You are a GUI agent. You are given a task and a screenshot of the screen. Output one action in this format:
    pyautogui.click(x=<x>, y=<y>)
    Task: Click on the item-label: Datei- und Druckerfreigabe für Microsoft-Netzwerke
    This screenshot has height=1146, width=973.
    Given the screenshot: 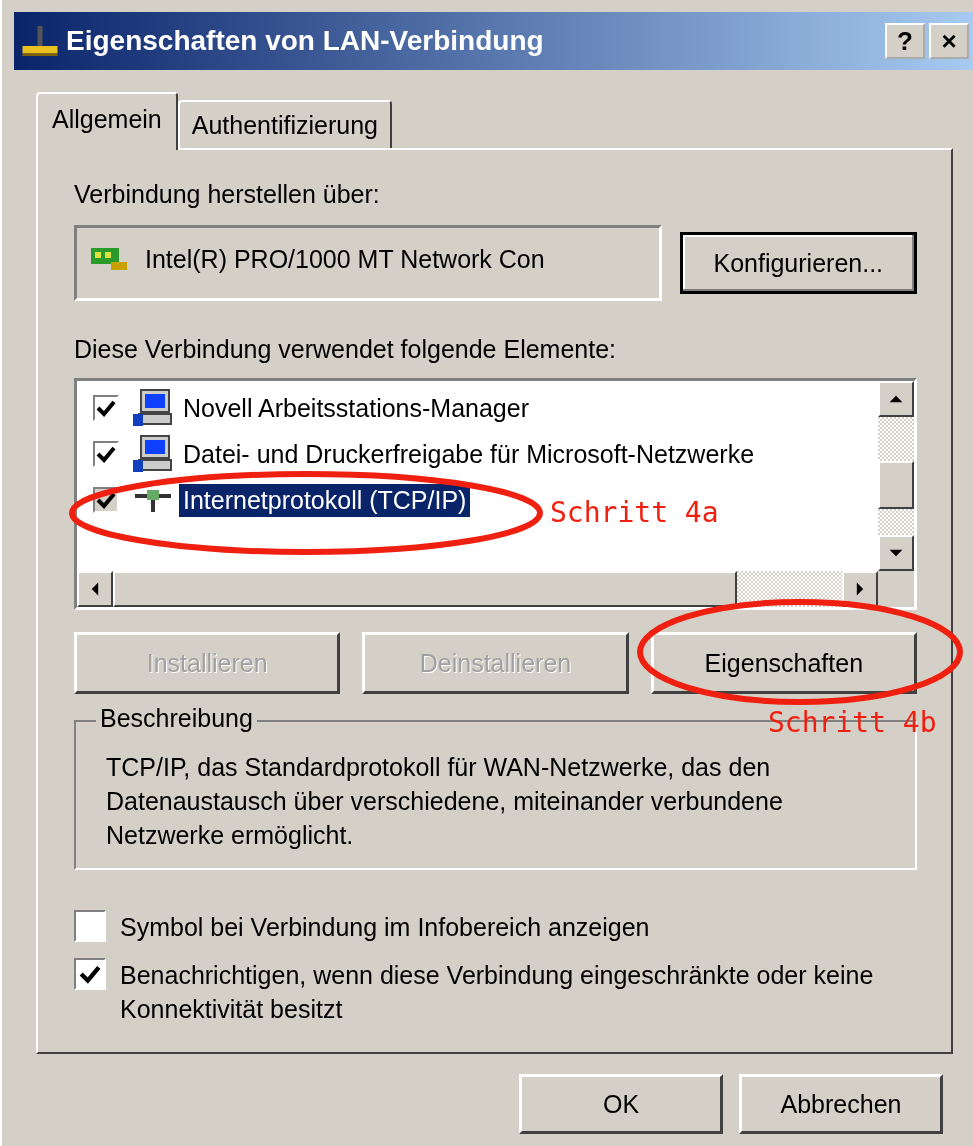 What is the action you would take?
    pyautogui.click(x=469, y=454)
    